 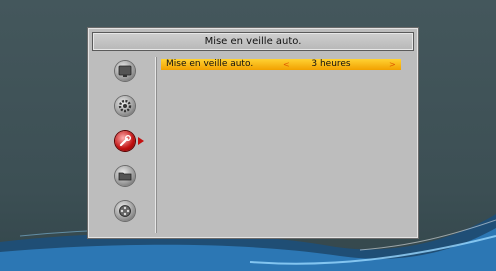 I want to click on sidebar-item-settings, so click(x=125, y=106).